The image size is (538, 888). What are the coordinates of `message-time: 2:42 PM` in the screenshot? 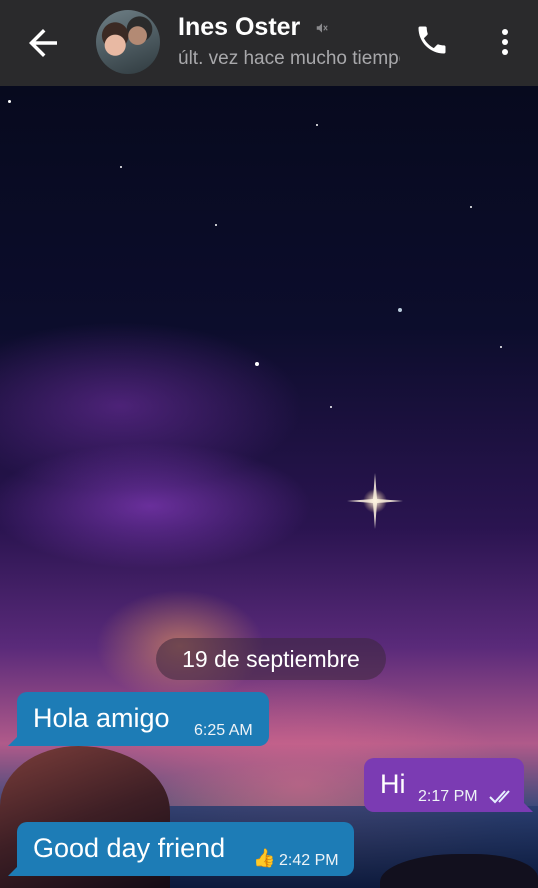 It's located at (309, 860).